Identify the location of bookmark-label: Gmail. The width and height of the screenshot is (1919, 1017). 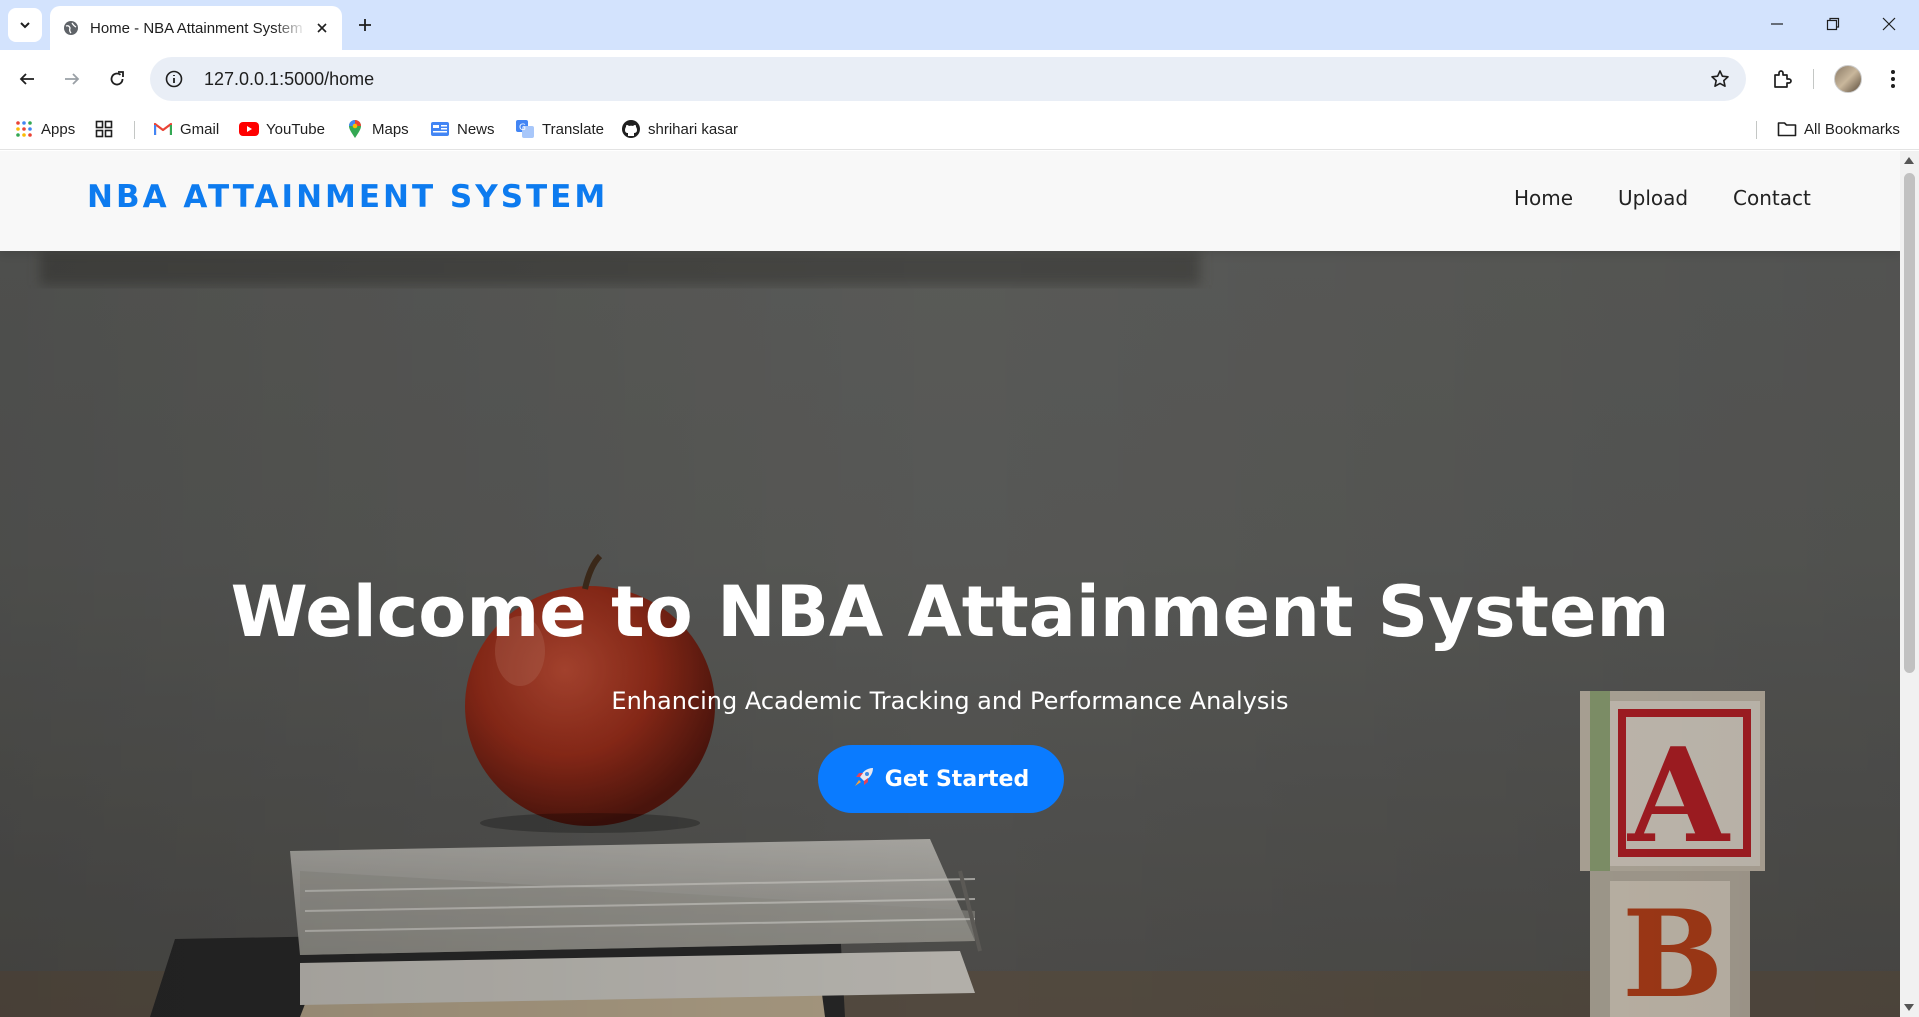
(200, 129).